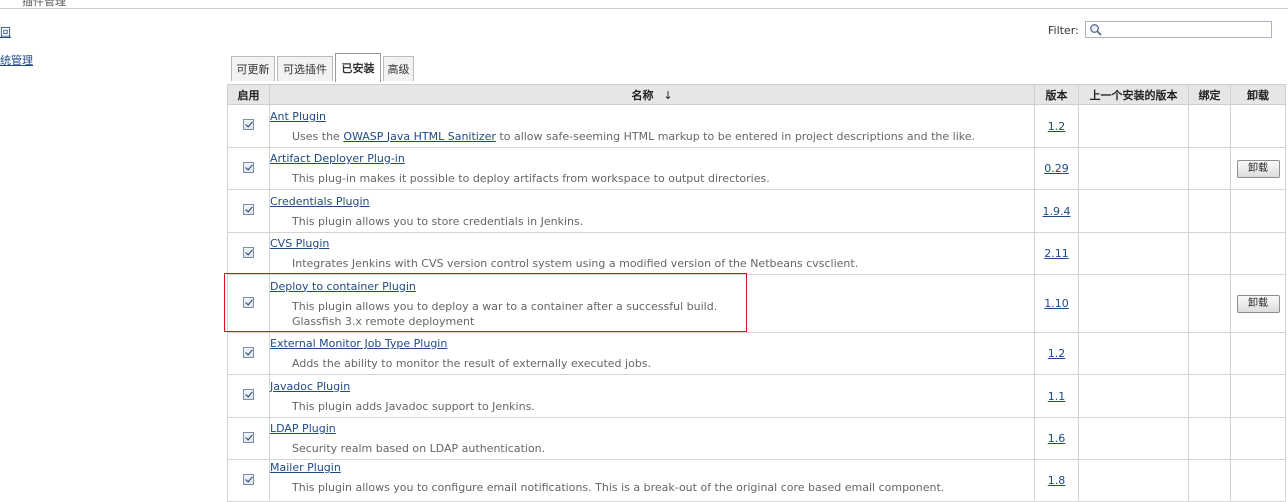 The height and width of the screenshot is (502, 1288). I want to click on version-link: 1.1, so click(1057, 396).